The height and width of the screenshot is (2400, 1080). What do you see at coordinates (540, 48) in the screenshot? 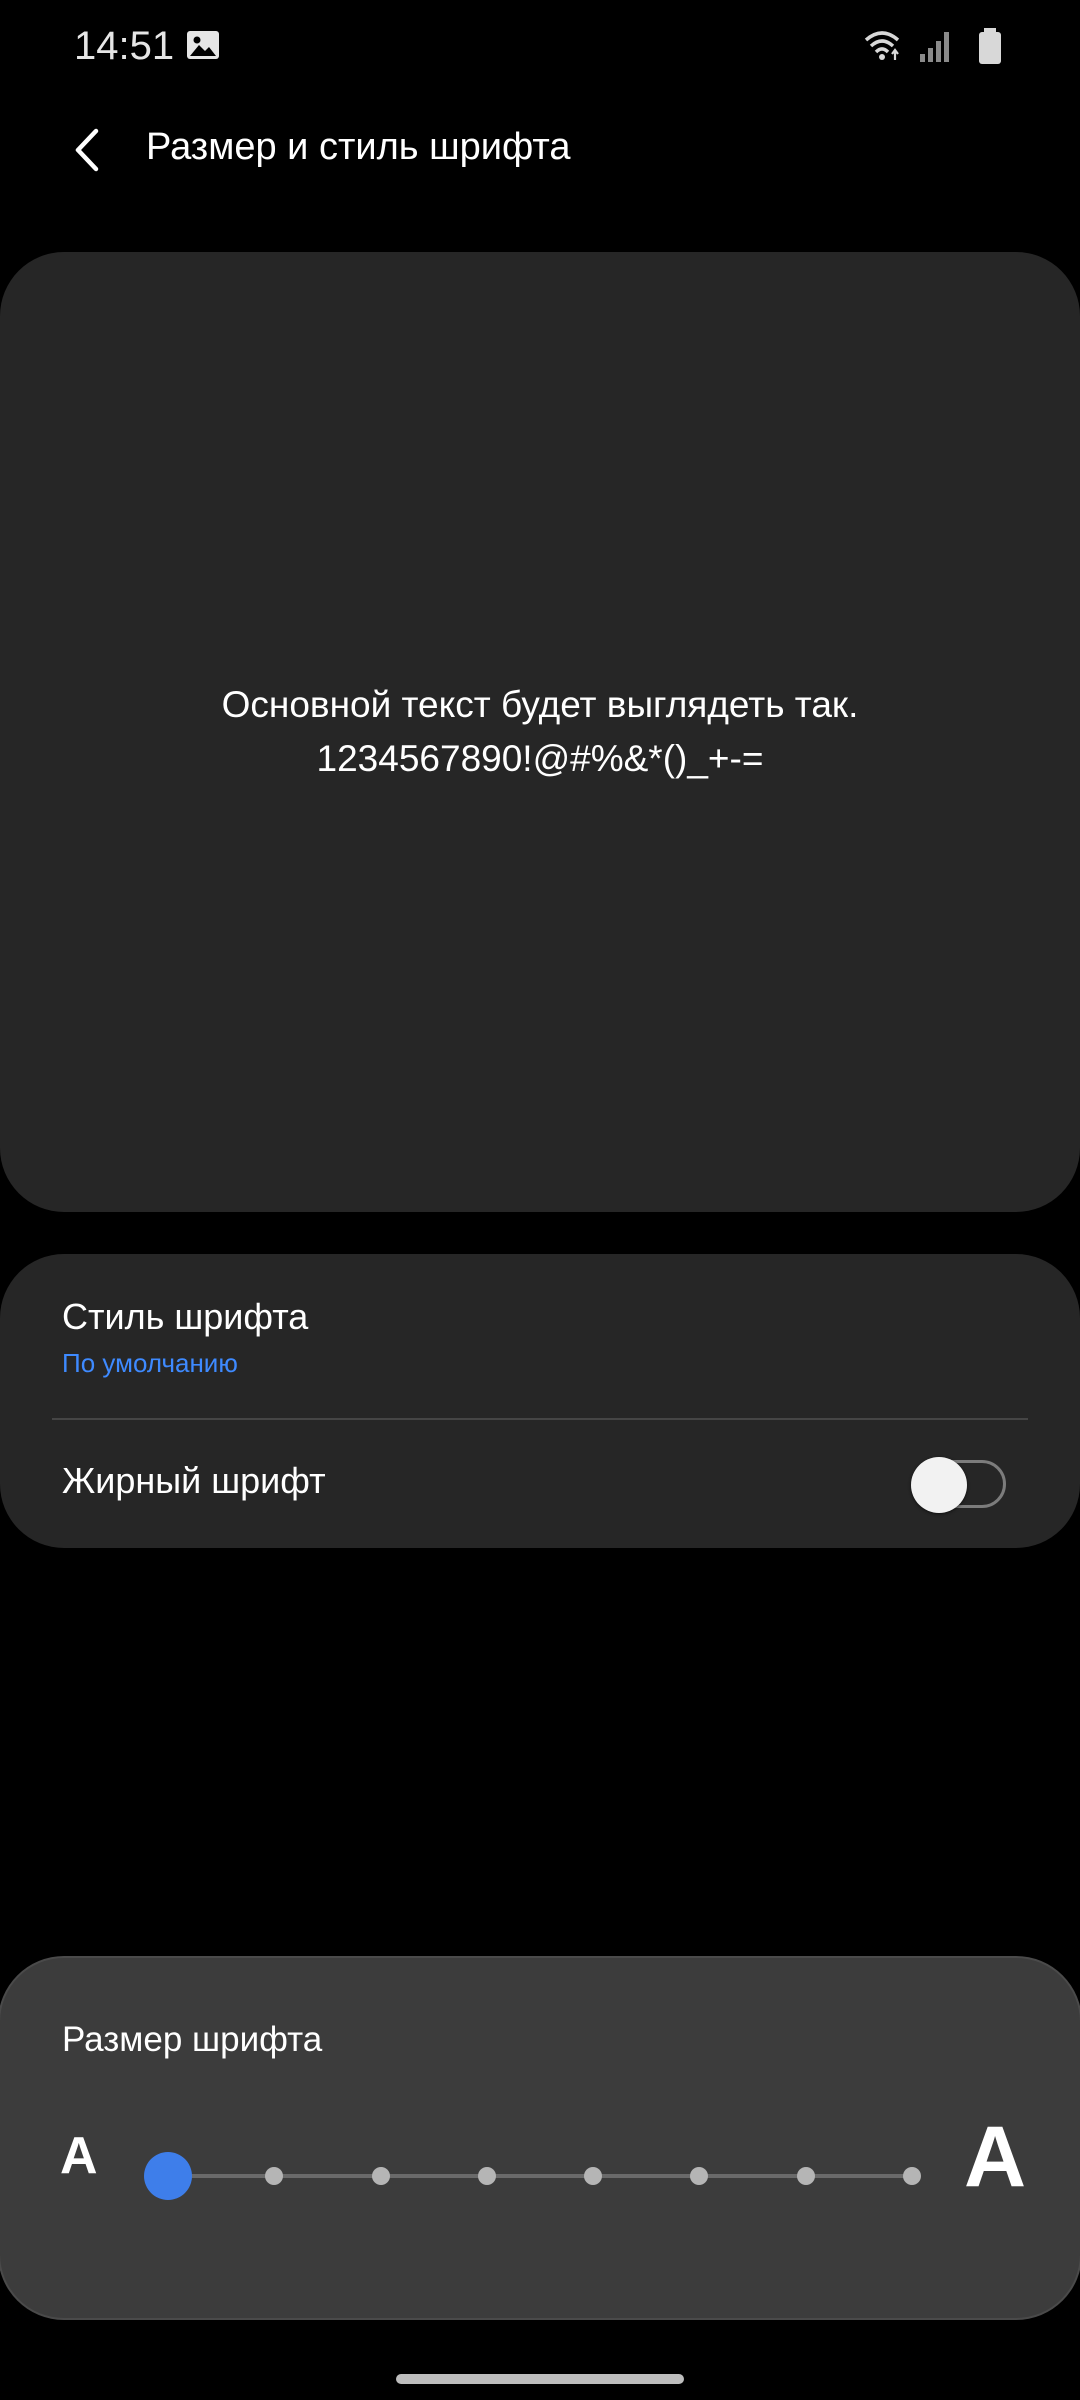
I see `status-bar: 14:51` at bounding box center [540, 48].